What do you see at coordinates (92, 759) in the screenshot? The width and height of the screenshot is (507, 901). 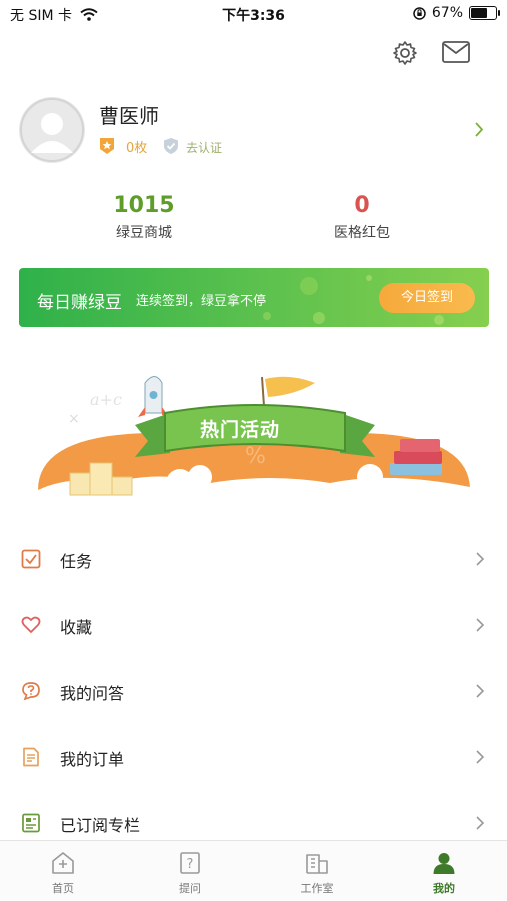 I see `menu-item-label: 我的订单` at bounding box center [92, 759].